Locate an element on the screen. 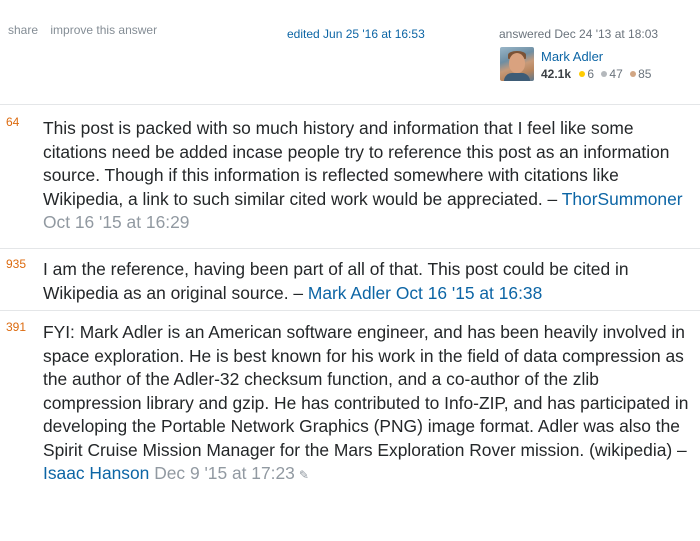  comment-user-link: Mark Adler is located at coordinates (349, 293).